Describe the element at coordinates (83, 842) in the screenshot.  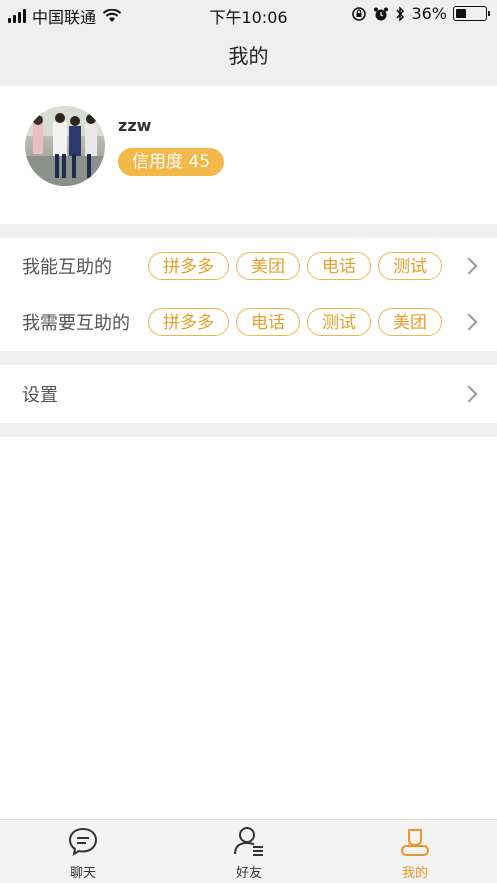
I see `chat-bubble-icon` at that location.